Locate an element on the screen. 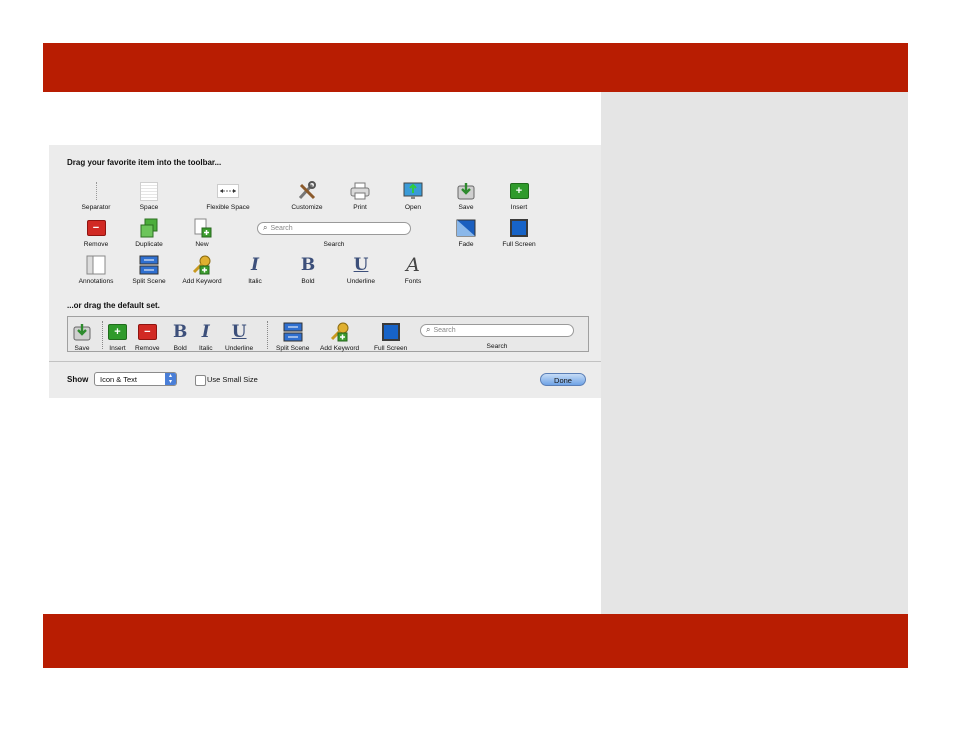  customize-tools-icon is located at coordinates (307, 191).